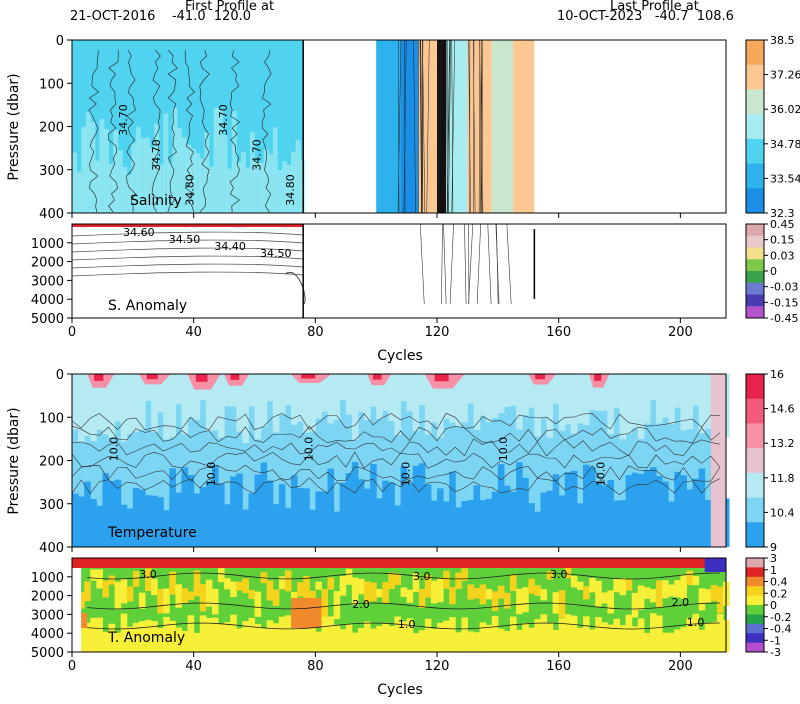  Describe the element at coordinates (47, 244) in the screenshot. I see `y-tick-label: 1000` at that location.